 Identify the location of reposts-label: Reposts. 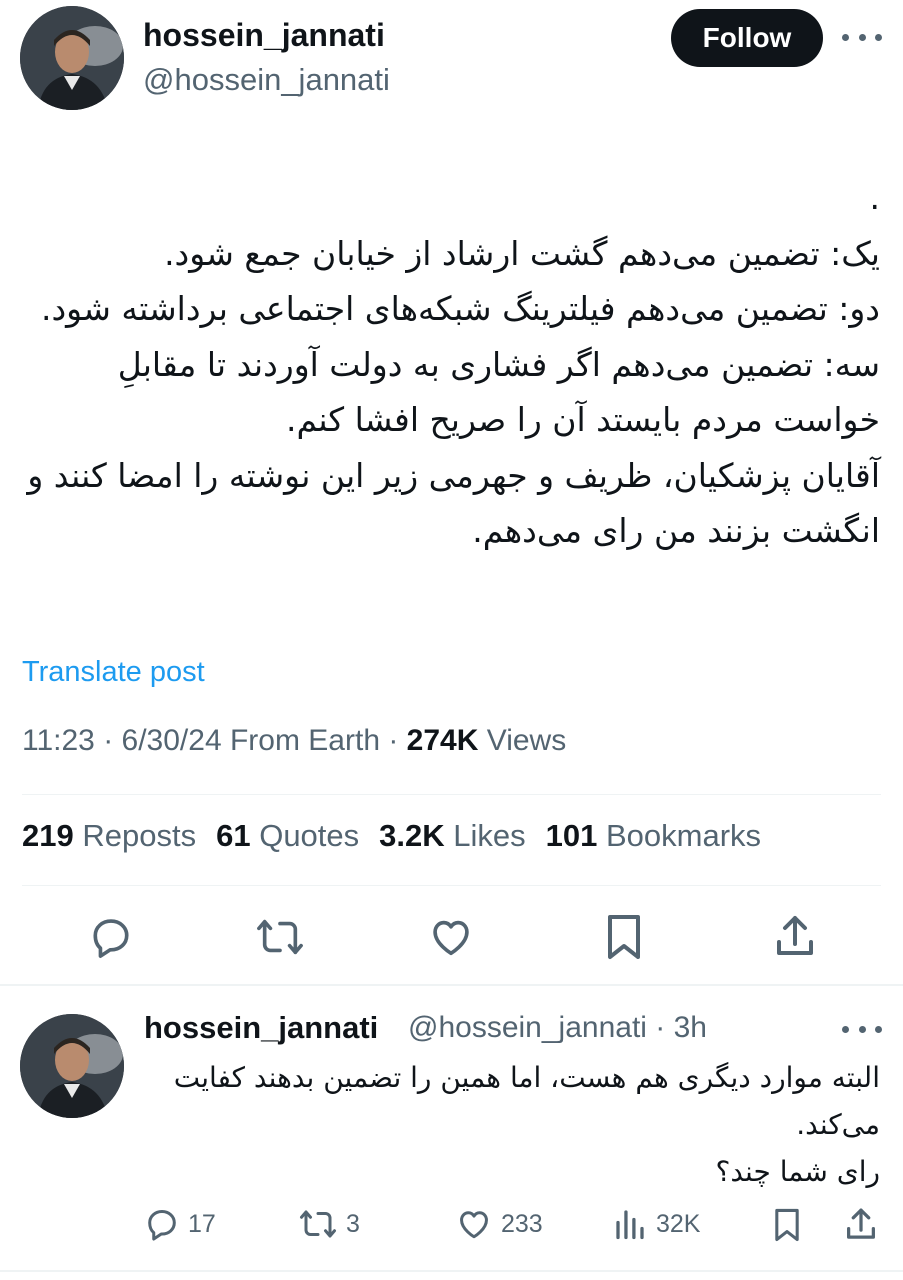
(139, 835).